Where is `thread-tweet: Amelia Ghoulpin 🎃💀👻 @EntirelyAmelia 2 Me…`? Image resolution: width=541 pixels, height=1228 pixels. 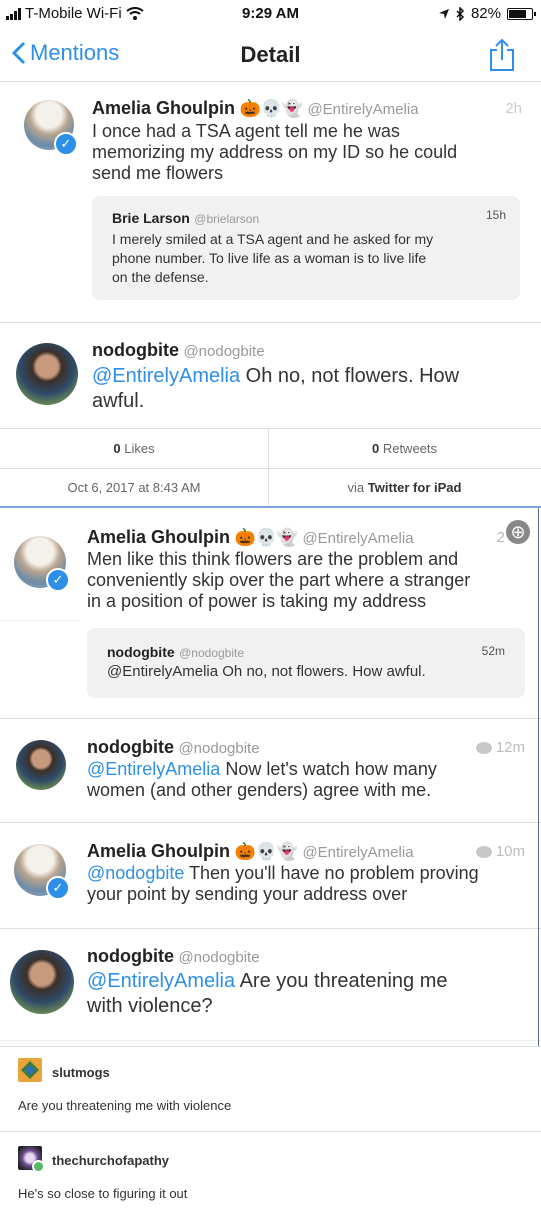
thread-tweet: Amelia Ghoulpin 🎃💀👻 @EntirelyAmelia 2 Me… is located at coordinates (307, 569).